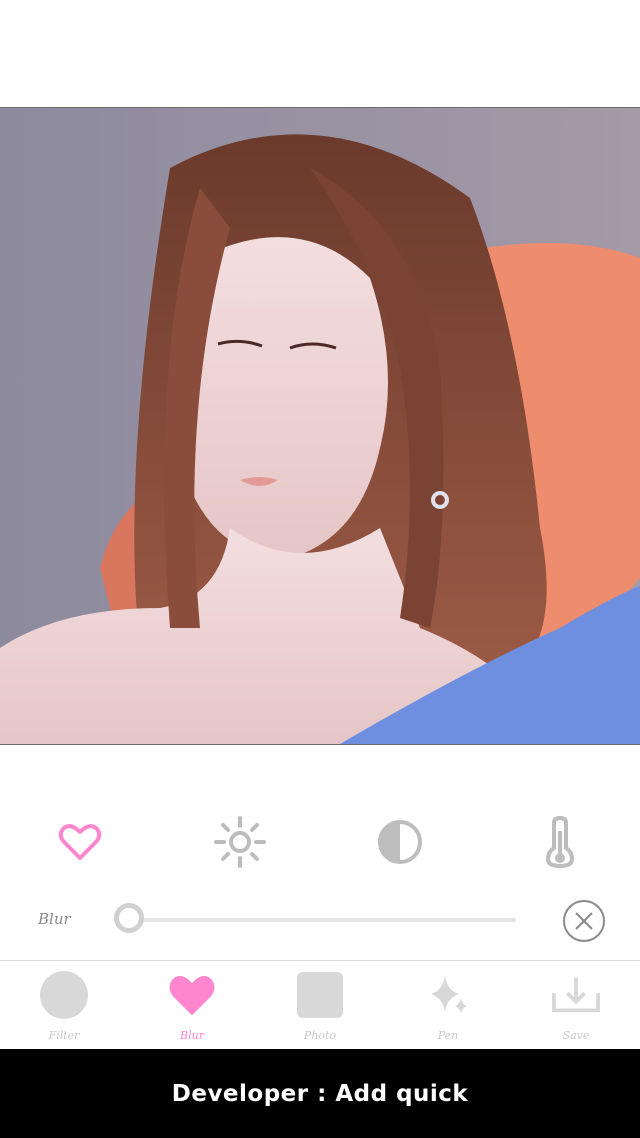  I want to click on tab-label: Photo, so click(320, 1035).